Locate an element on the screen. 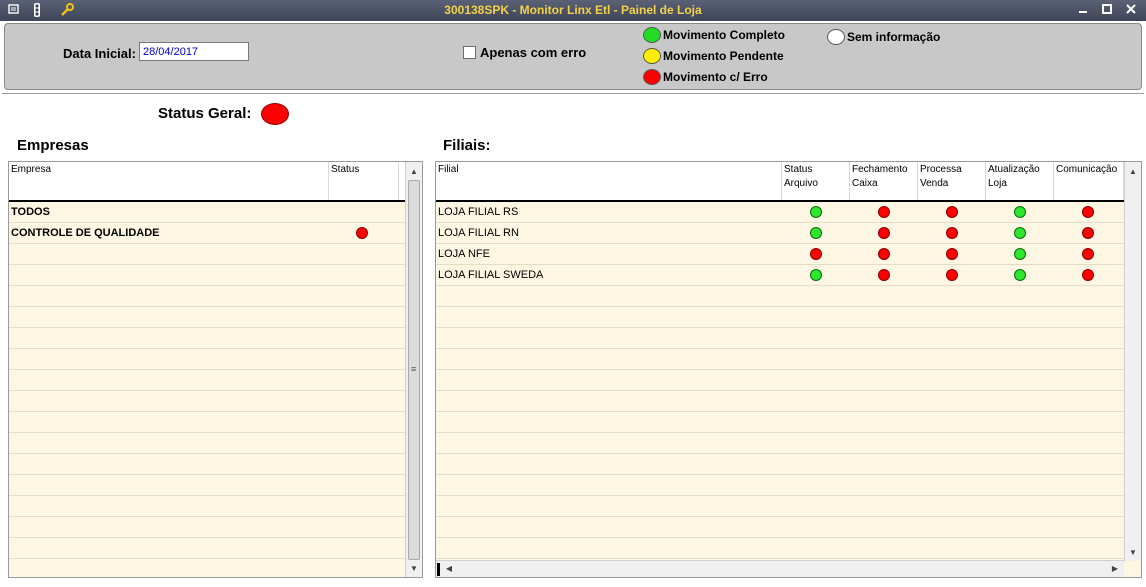 This screenshot has height=587, width=1146. column-header-comunicacao: Comunicação is located at coordinates (1089, 181).